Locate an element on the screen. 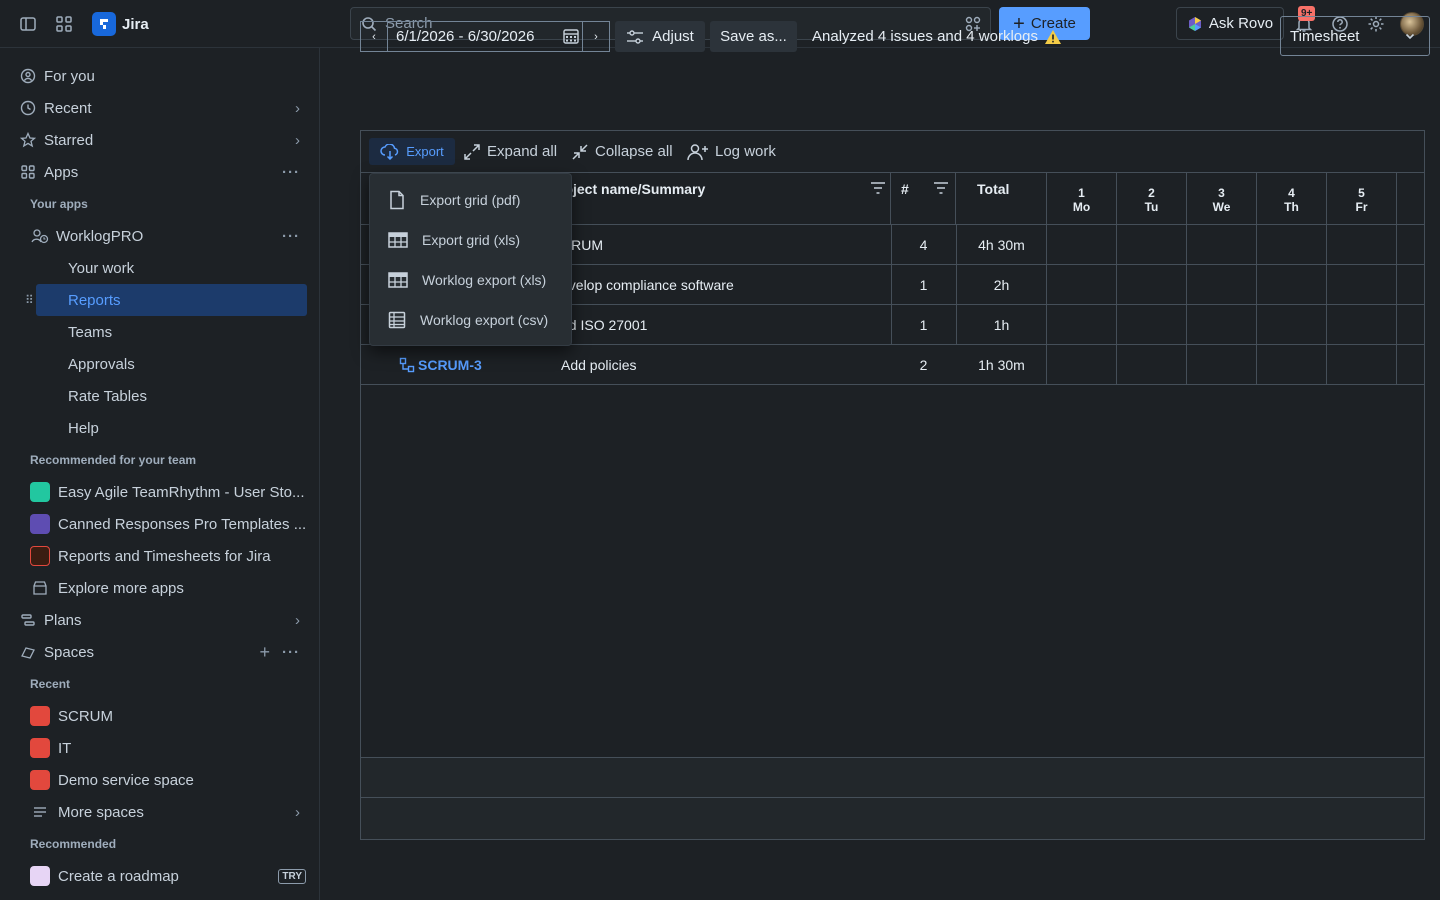 The height and width of the screenshot is (900, 1440). sidebar-item-plans: Plans › is located at coordinates (162, 620).